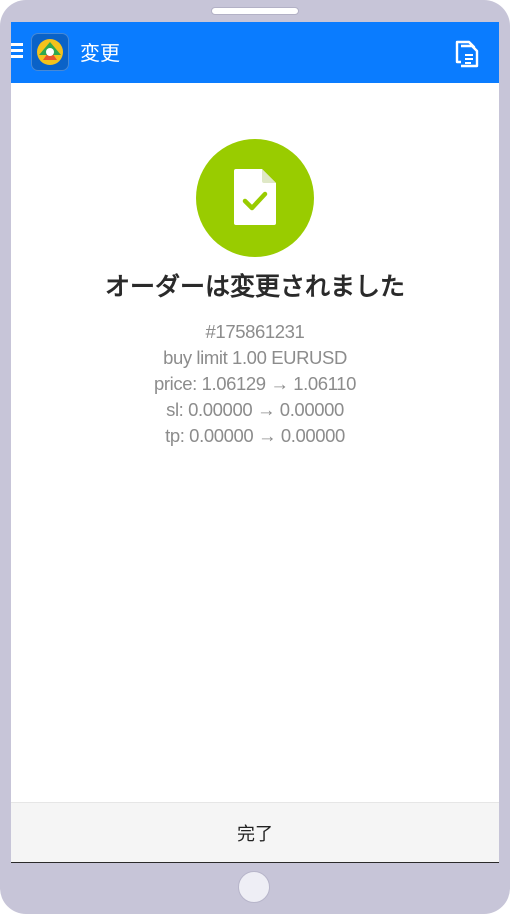 The height and width of the screenshot is (914, 510). Describe the element at coordinates (255, 862) in the screenshot. I see `screen-divider` at that location.